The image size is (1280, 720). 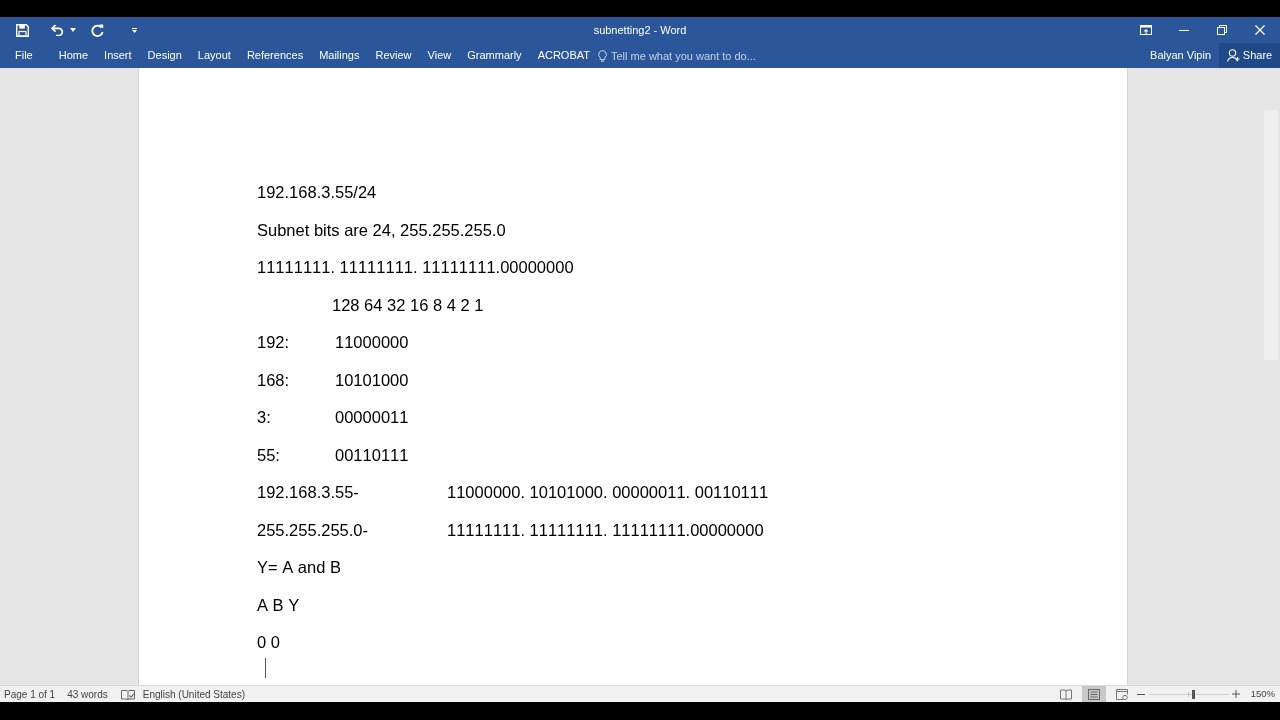 I want to click on minus-icon, so click(x=1140, y=694).